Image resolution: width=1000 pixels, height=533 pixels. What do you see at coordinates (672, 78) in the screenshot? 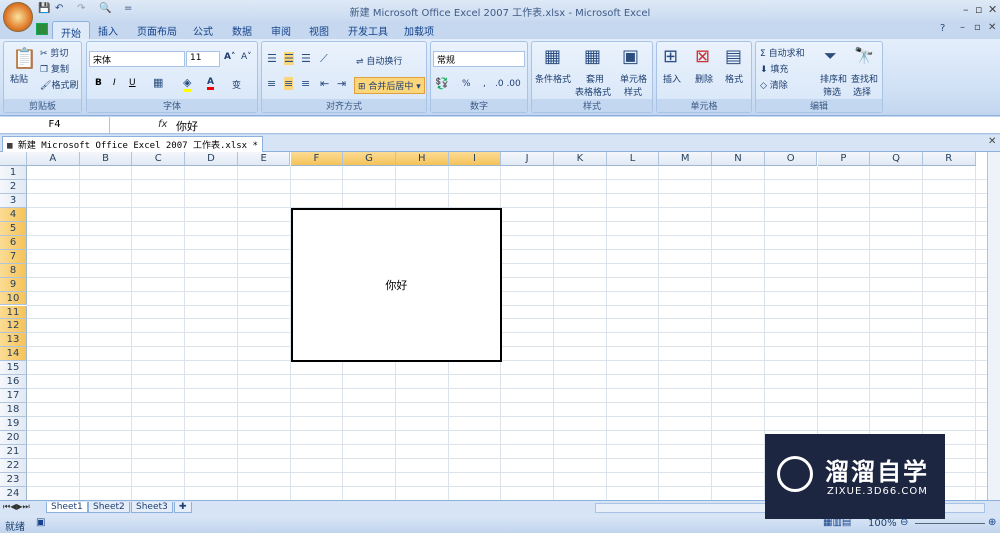
I see `insert-button: 插入` at bounding box center [672, 78].